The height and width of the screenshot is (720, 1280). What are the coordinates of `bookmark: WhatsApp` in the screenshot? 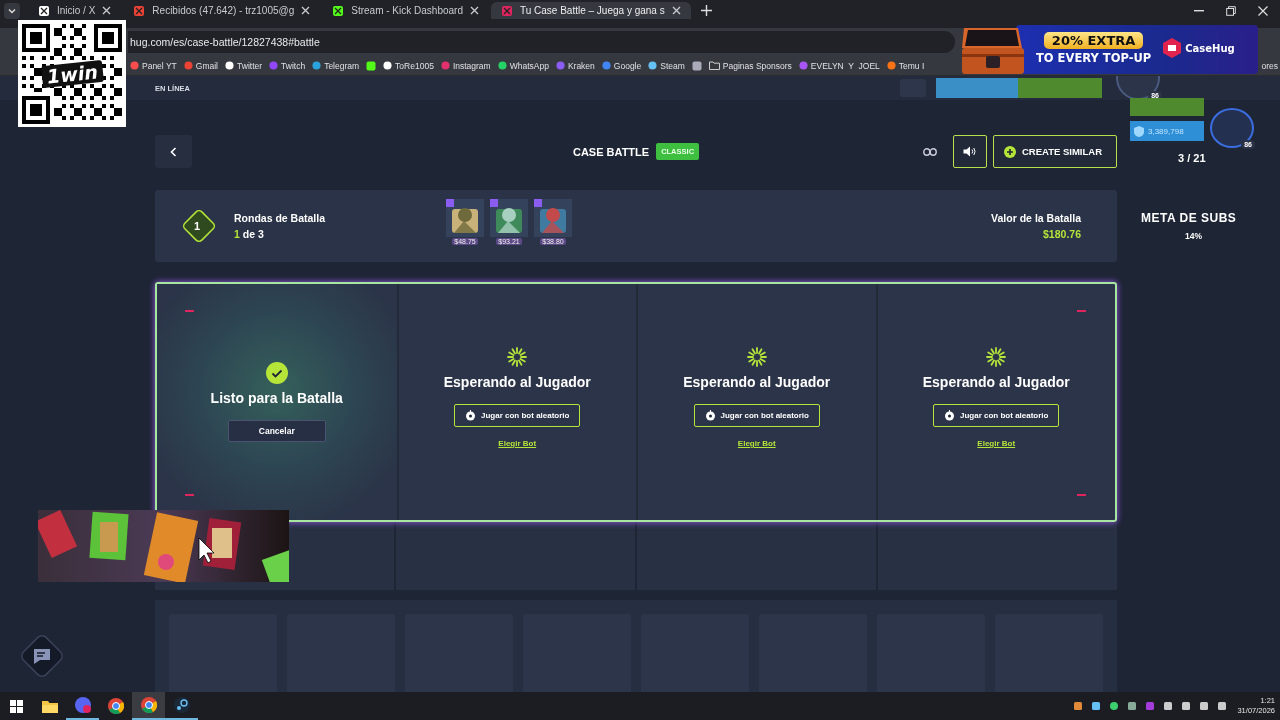 It's located at (523, 65).